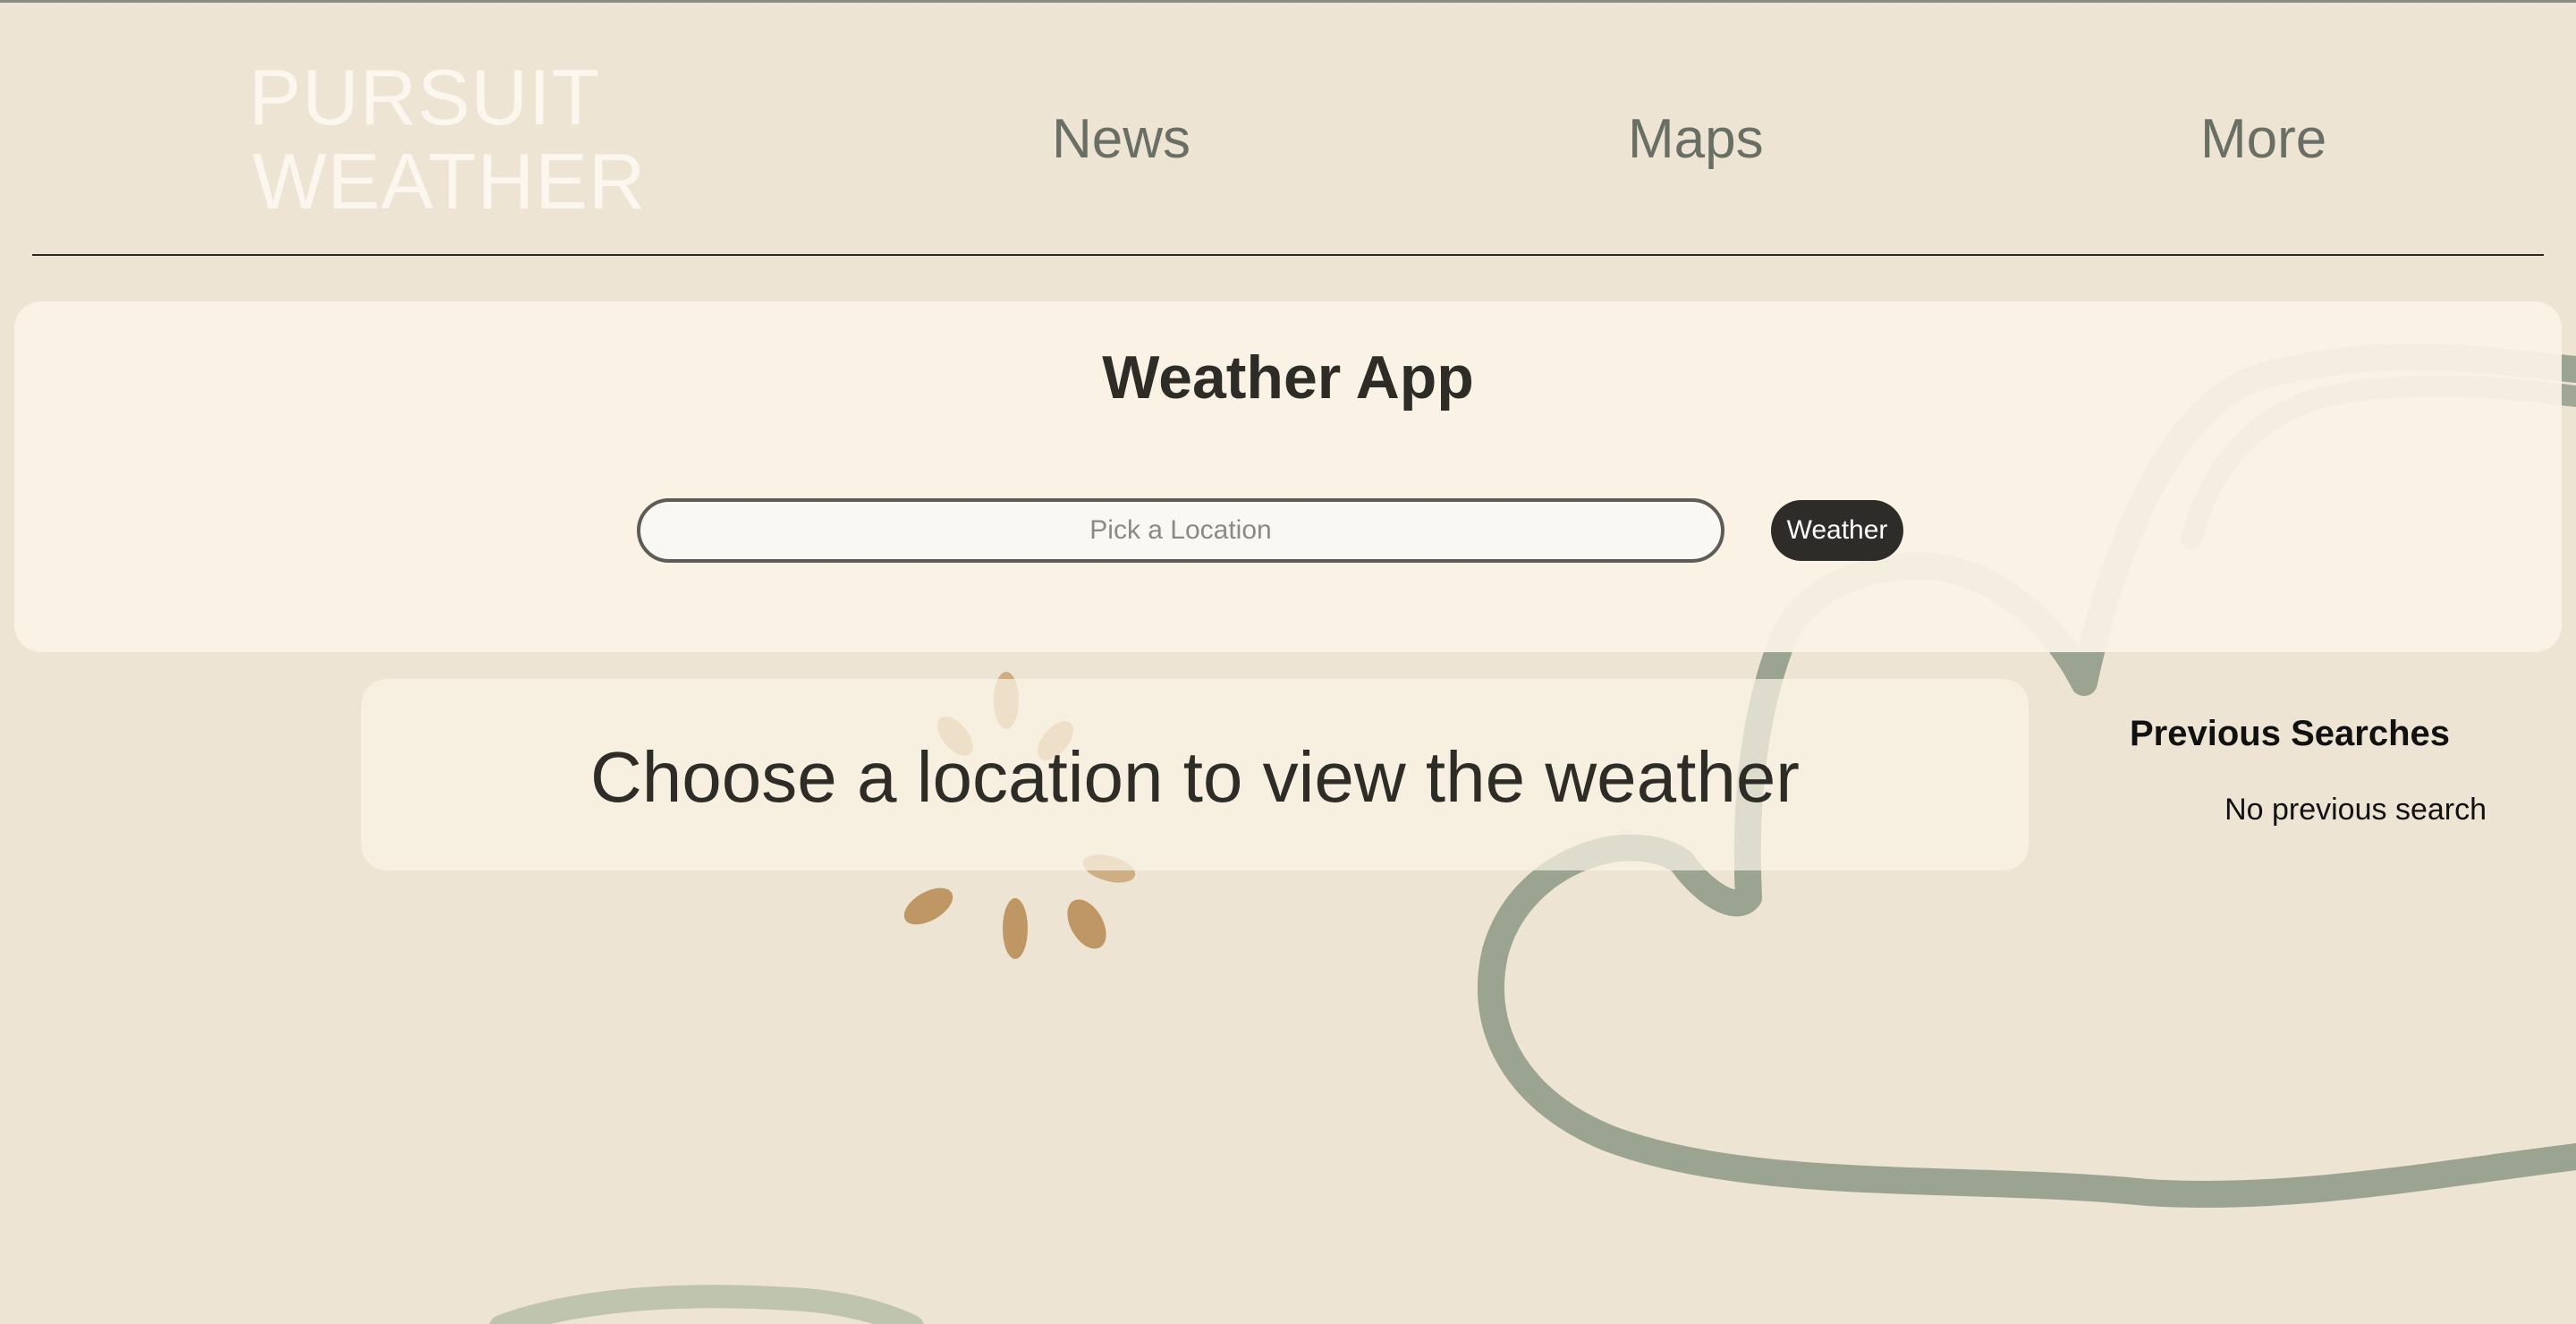  I want to click on weather-message-card: Choose a location to view the weather, so click(1195, 774).